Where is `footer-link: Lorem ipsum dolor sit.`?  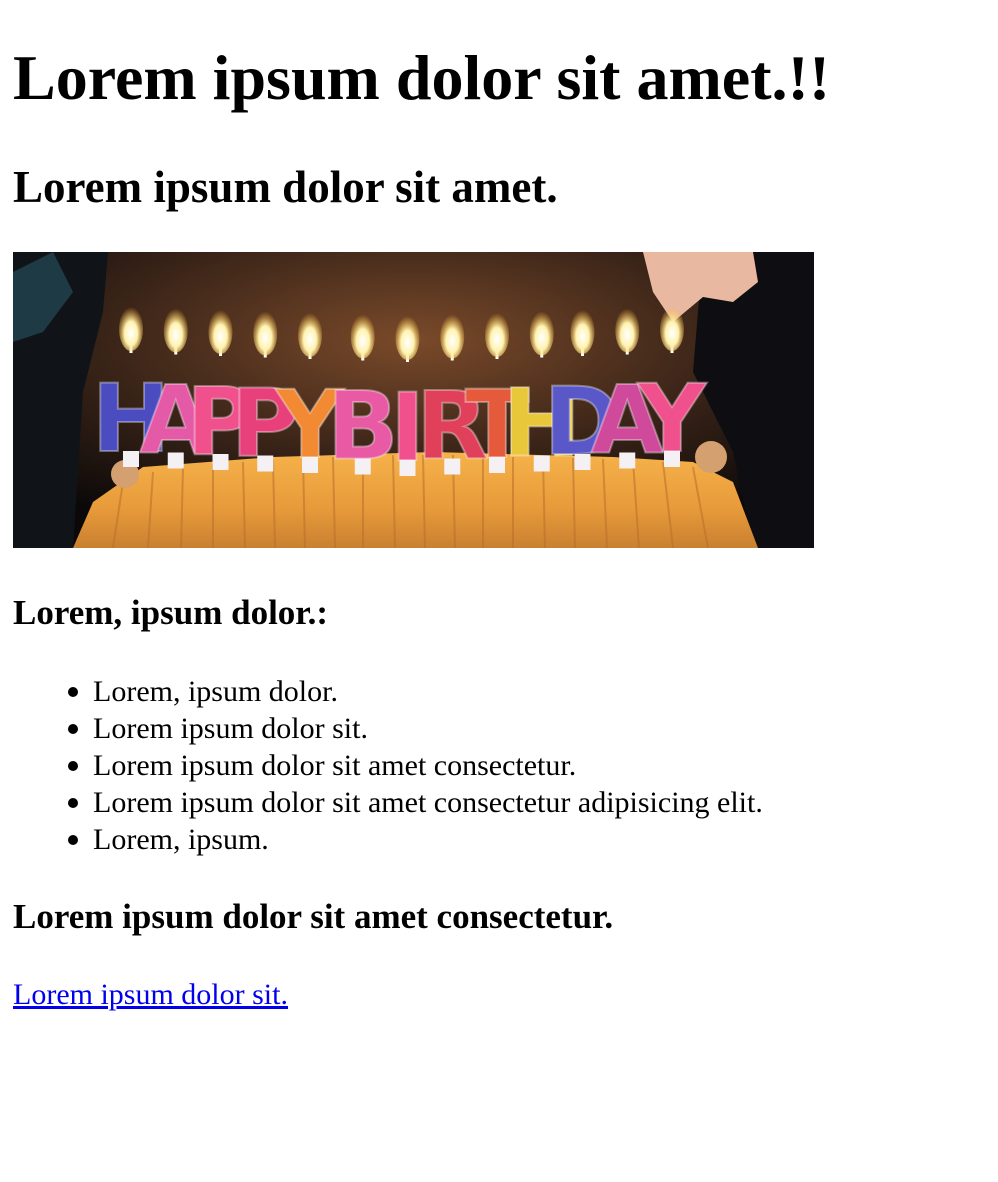
footer-link: Lorem ipsum dolor sit. is located at coordinates (150, 994).